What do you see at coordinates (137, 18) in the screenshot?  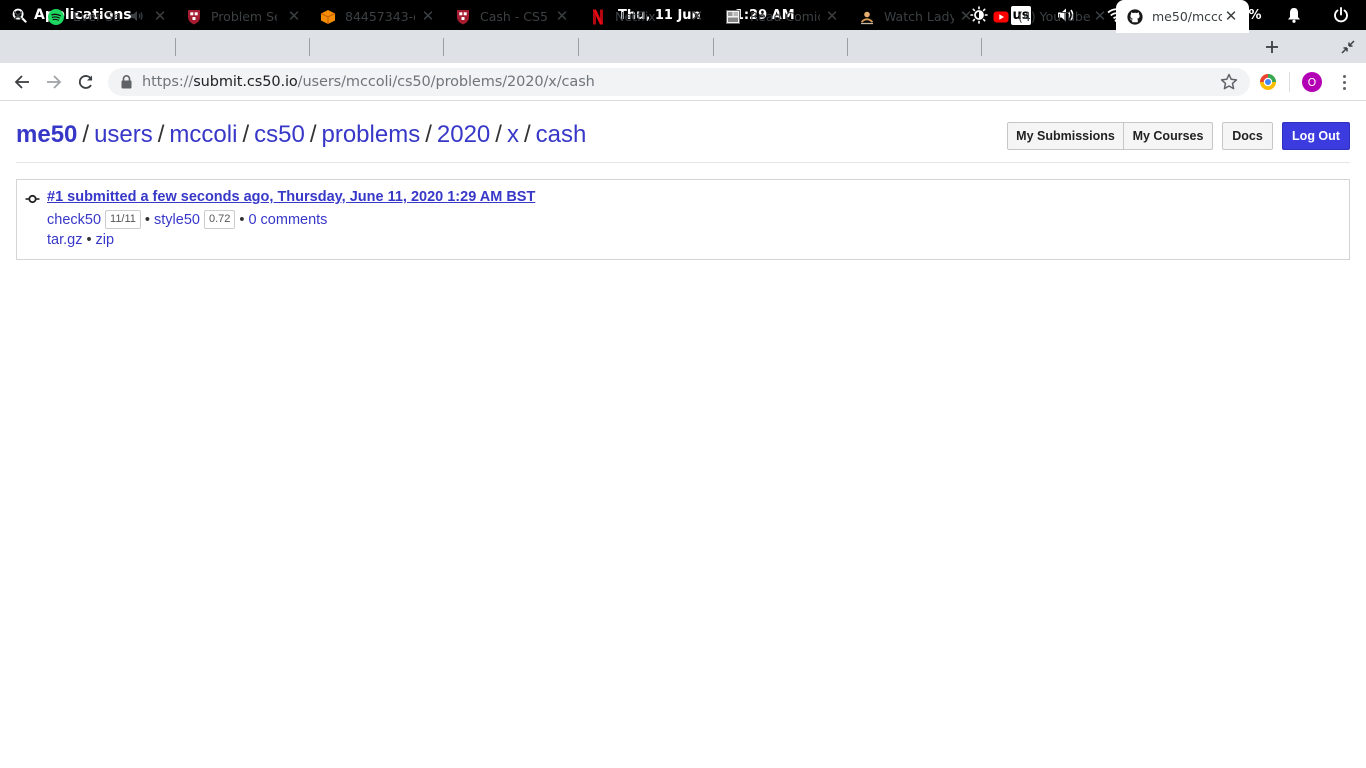 I see `audio-playing-icon` at bounding box center [137, 18].